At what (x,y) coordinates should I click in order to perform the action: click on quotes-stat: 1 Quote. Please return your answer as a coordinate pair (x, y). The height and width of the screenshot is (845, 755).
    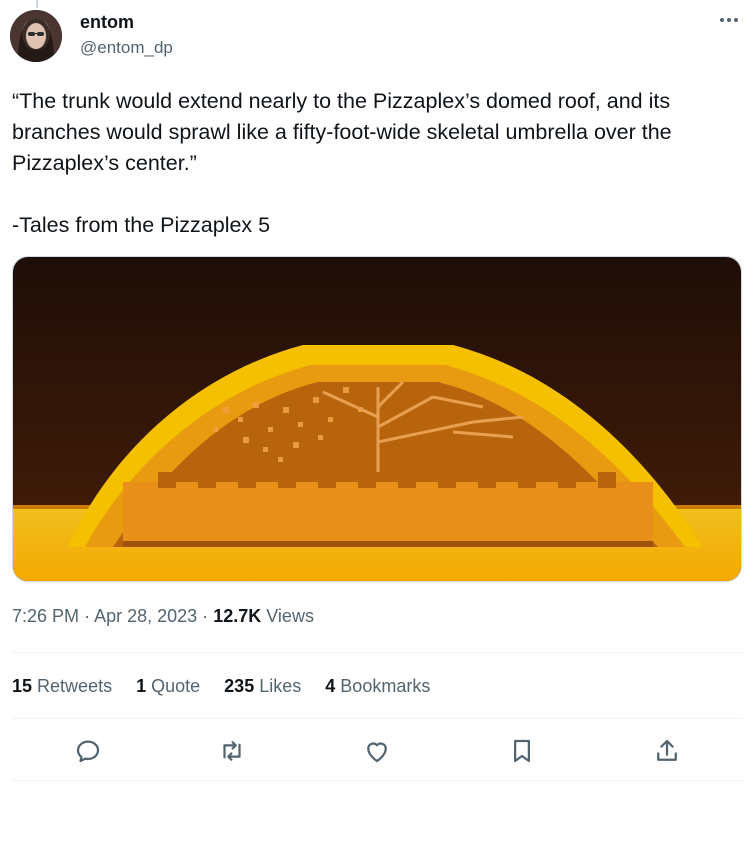
    Looking at the image, I should click on (168, 686).